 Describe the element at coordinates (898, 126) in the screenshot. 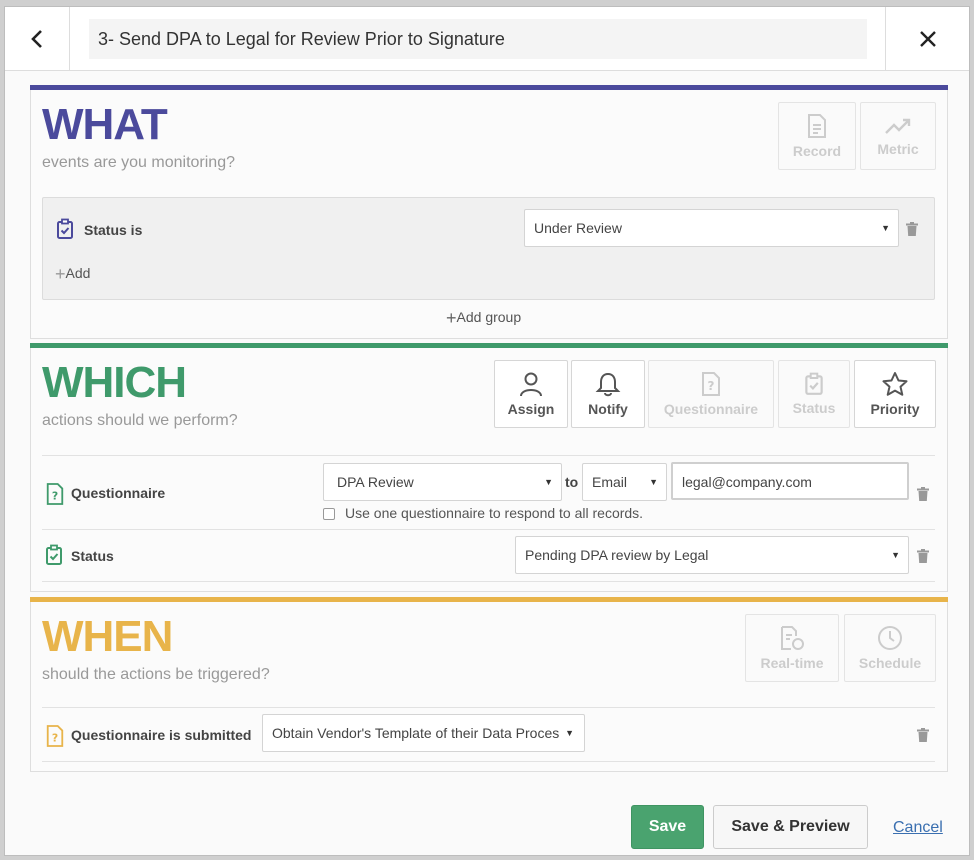

I see `trend-icon` at that location.